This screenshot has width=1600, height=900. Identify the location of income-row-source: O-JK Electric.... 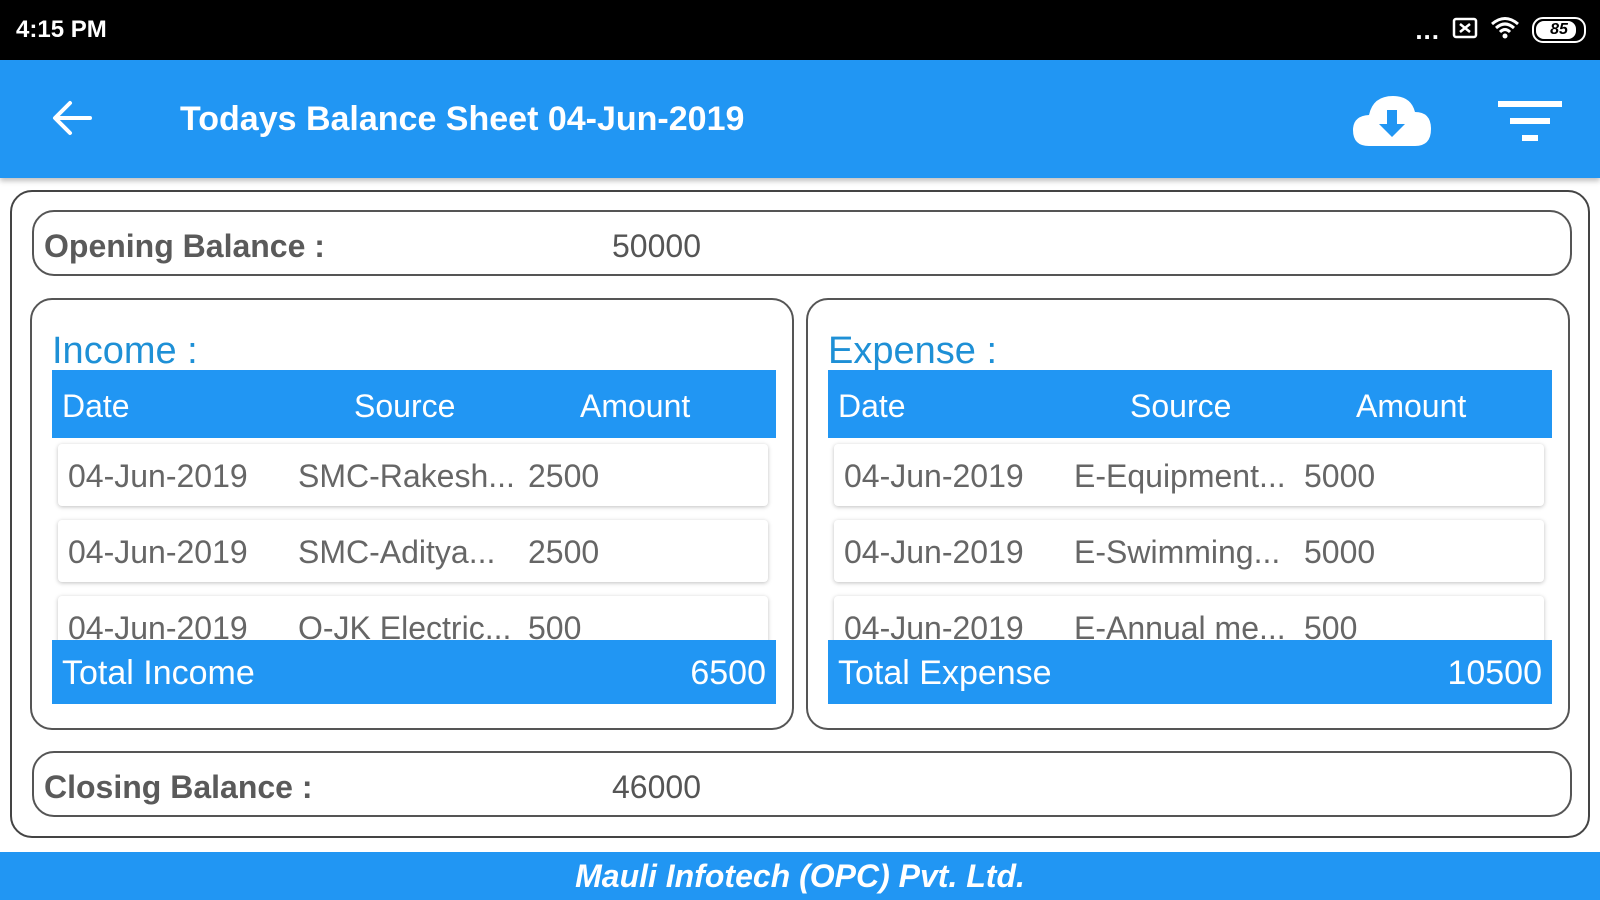
(405, 625).